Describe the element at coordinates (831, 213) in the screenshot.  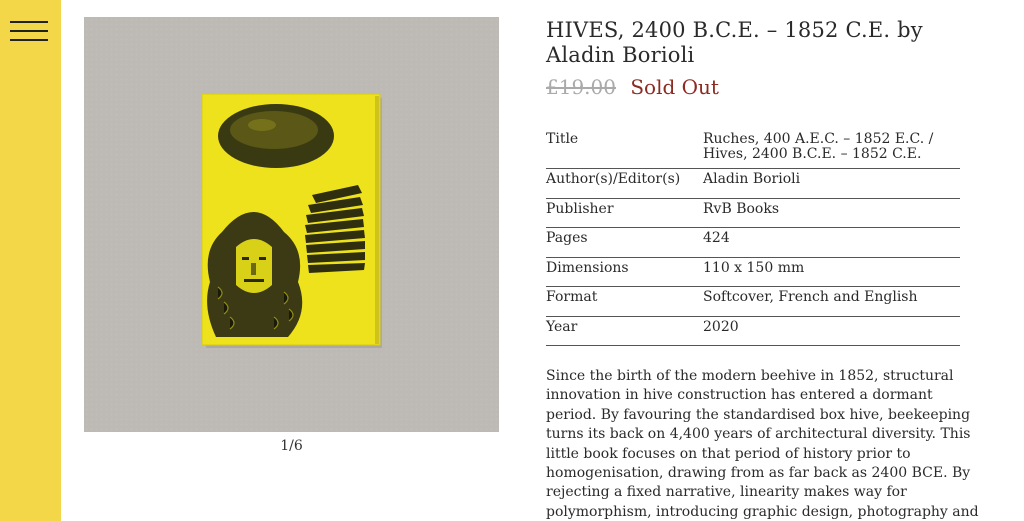
I see `spec-value: RvB Books` at that location.